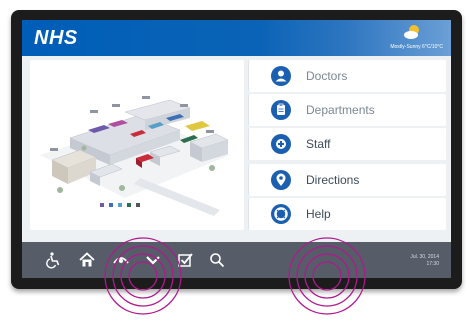 This screenshot has width=468, height=320. What do you see at coordinates (236, 260) in the screenshot?
I see `taskbar: Jul. 30, 2014 17:30` at bounding box center [236, 260].